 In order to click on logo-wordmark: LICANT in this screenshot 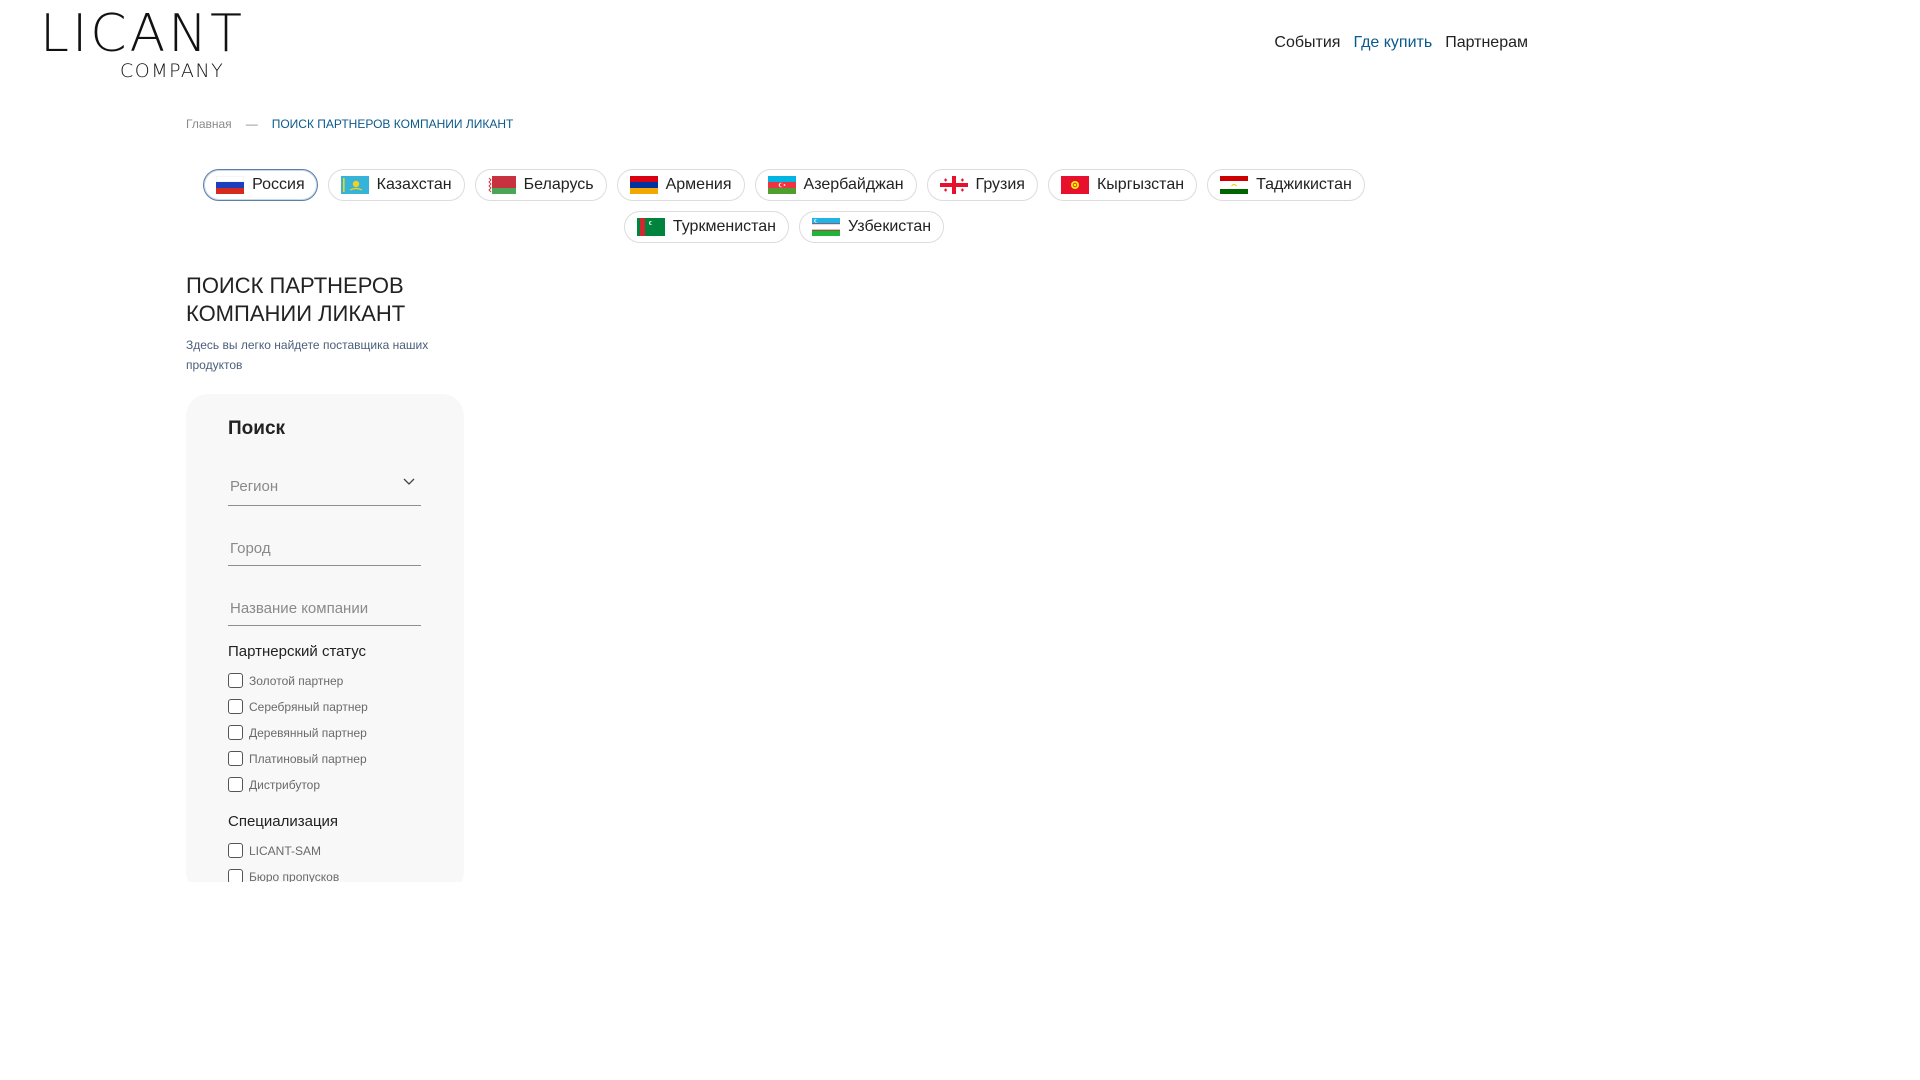, I will do `click(142, 34)`.